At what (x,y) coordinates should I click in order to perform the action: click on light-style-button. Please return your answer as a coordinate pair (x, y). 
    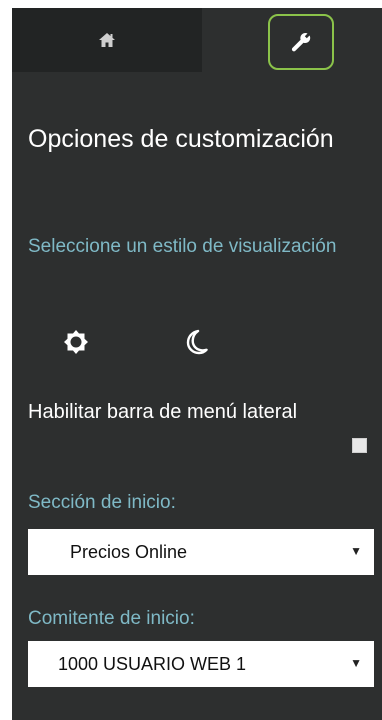
    Looking at the image, I should click on (76, 342).